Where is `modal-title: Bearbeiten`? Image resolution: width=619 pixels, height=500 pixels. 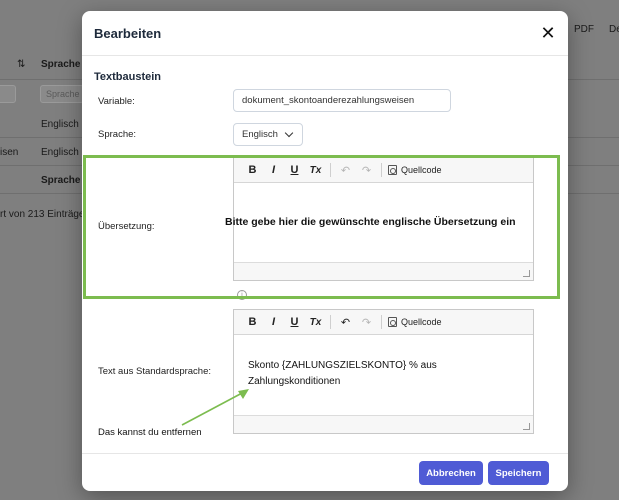 modal-title: Bearbeiten is located at coordinates (128, 33).